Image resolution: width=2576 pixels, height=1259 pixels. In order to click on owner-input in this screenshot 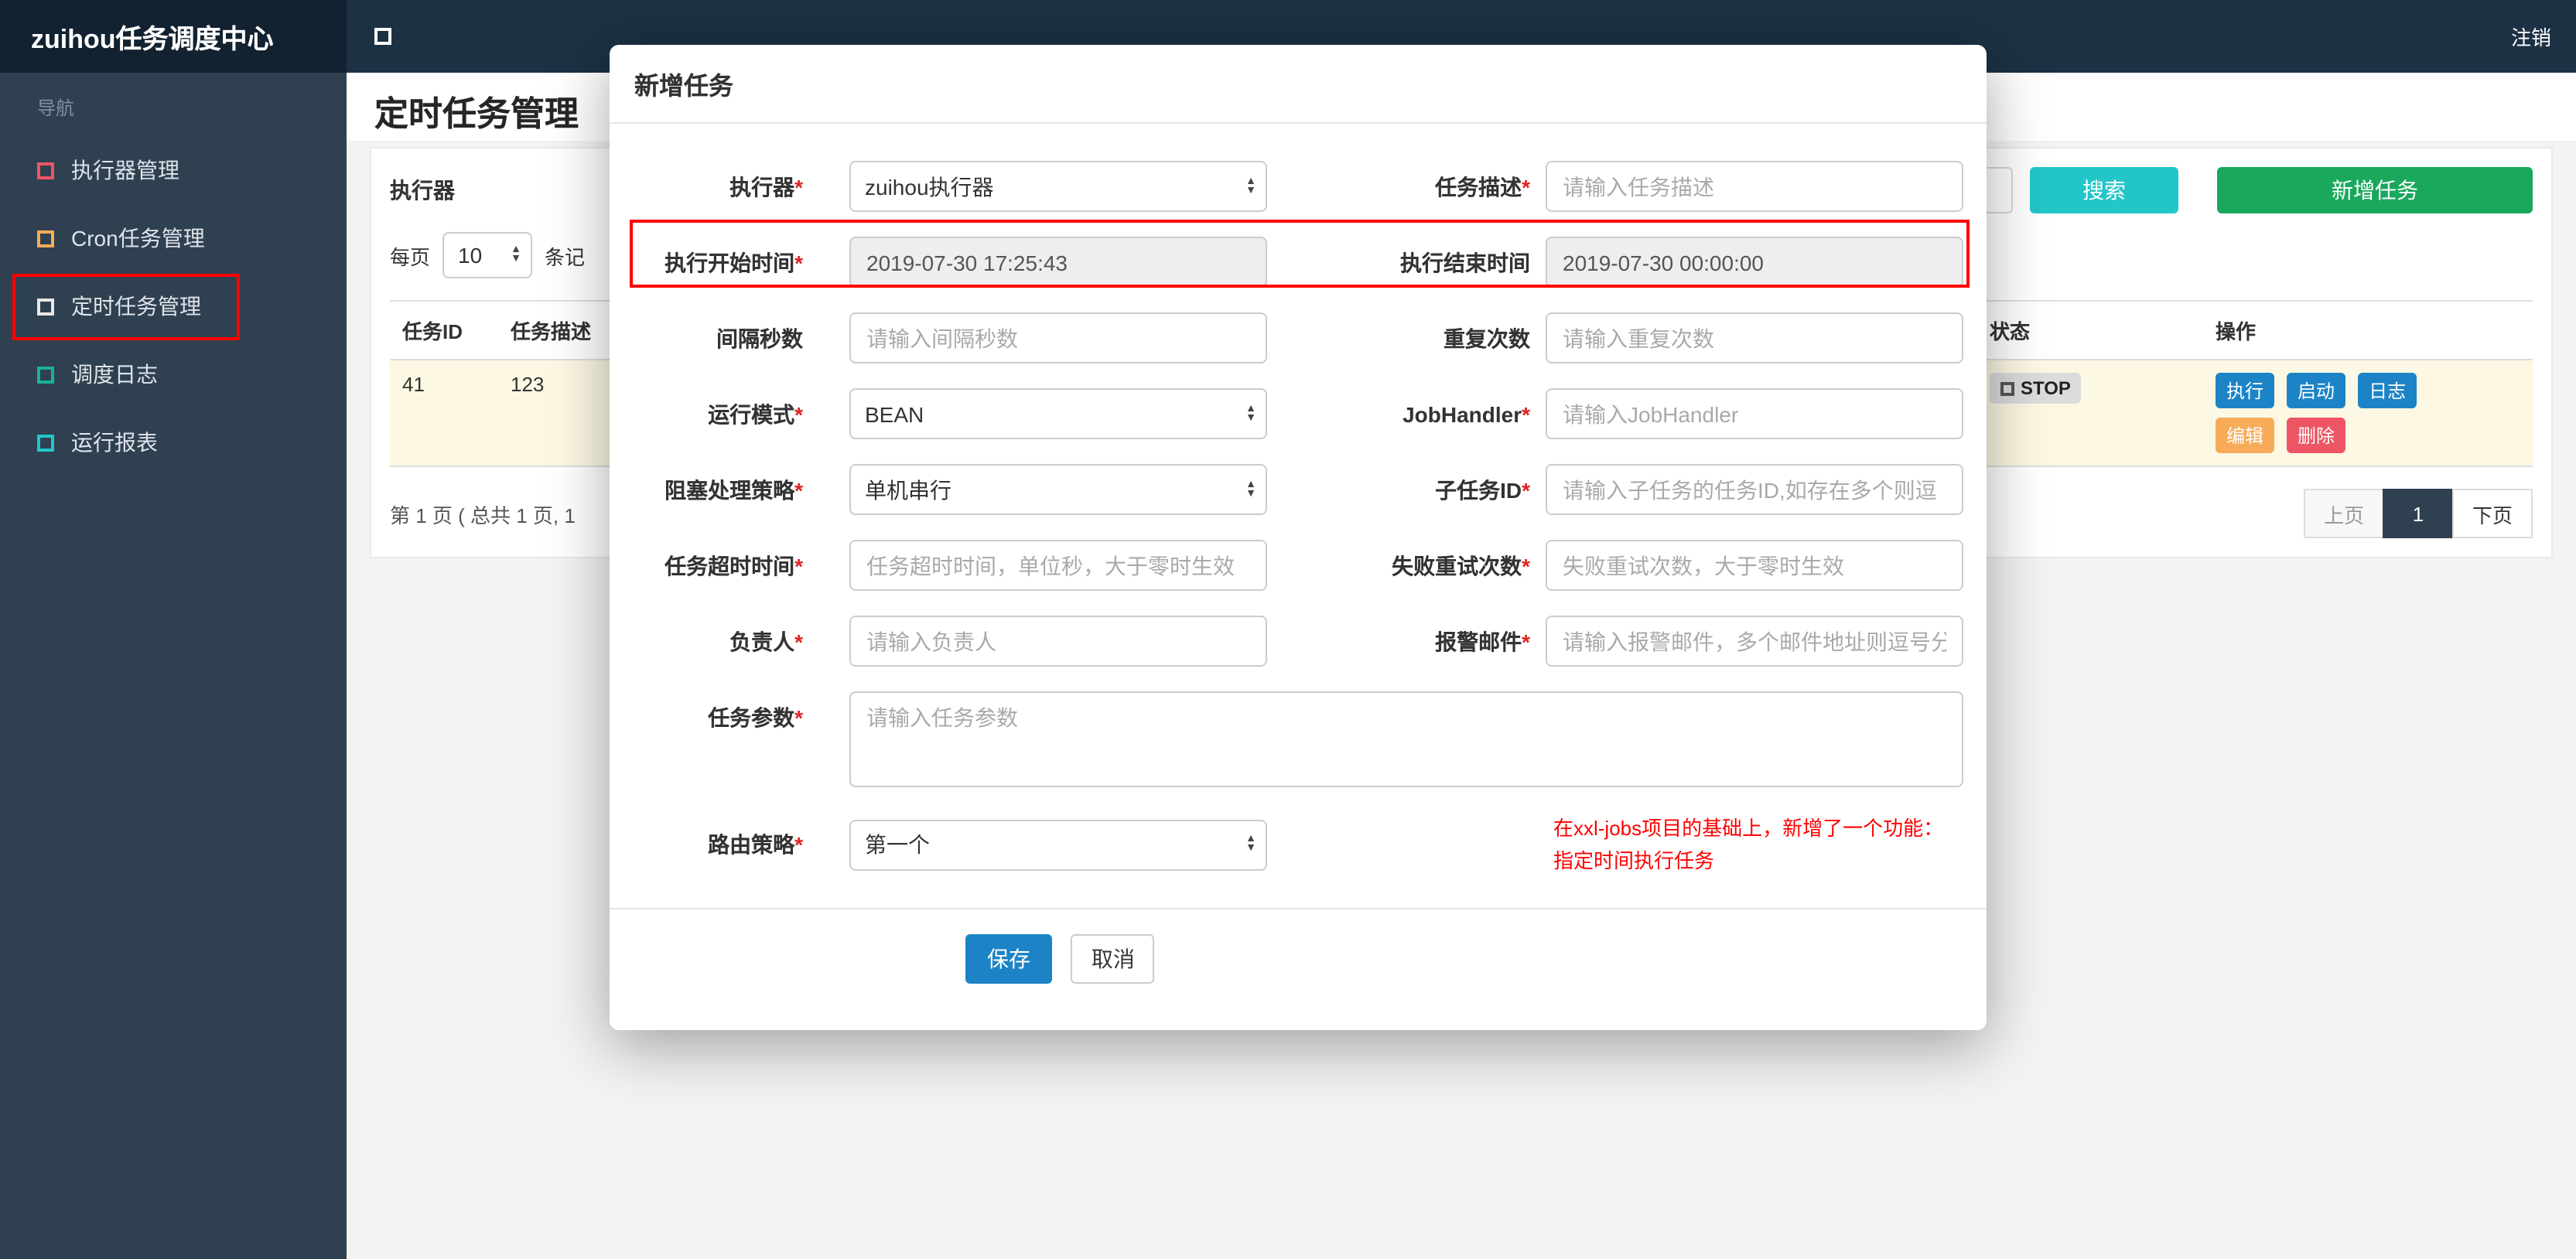, I will do `click(1058, 642)`.